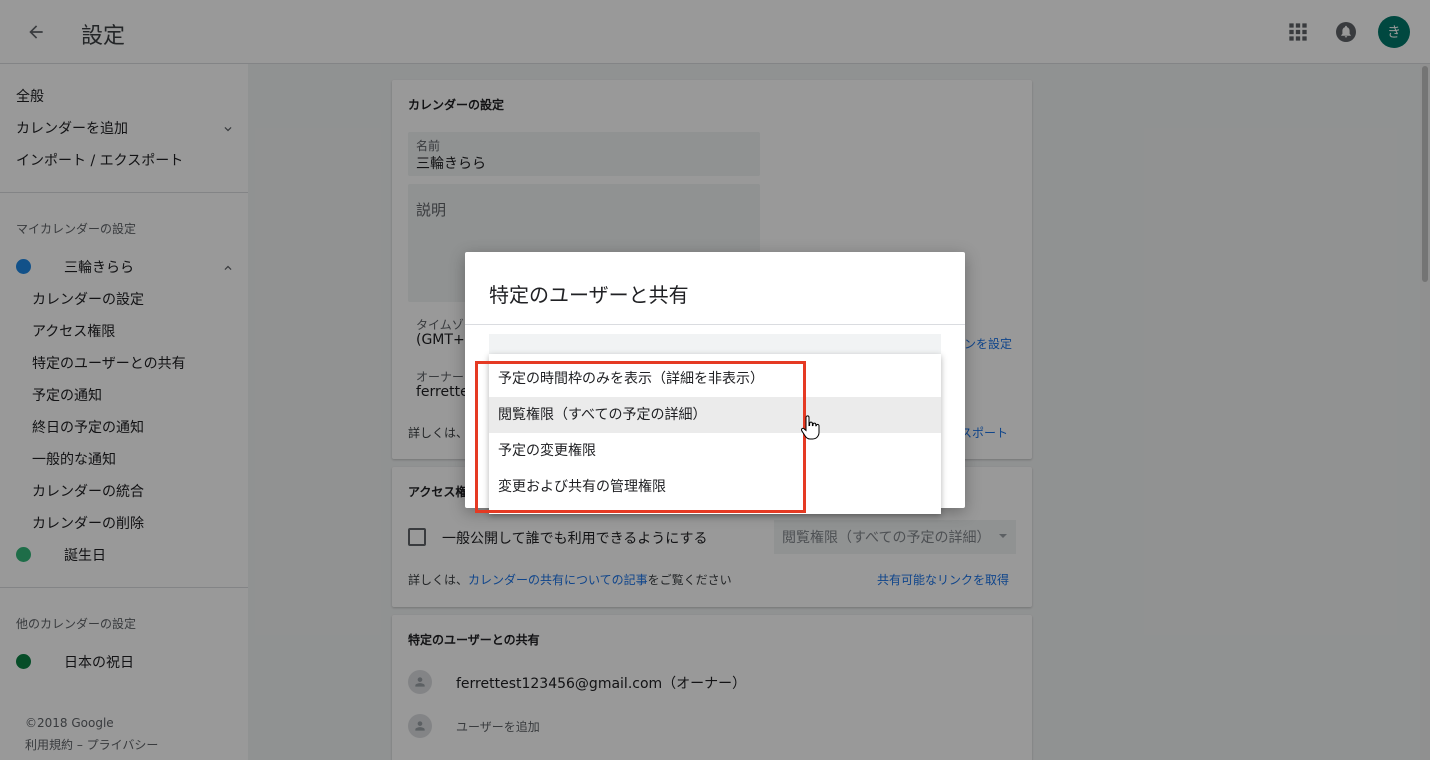 The height and width of the screenshot is (760, 1430). I want to click on hand-pointer-icon, so click(810, 428).